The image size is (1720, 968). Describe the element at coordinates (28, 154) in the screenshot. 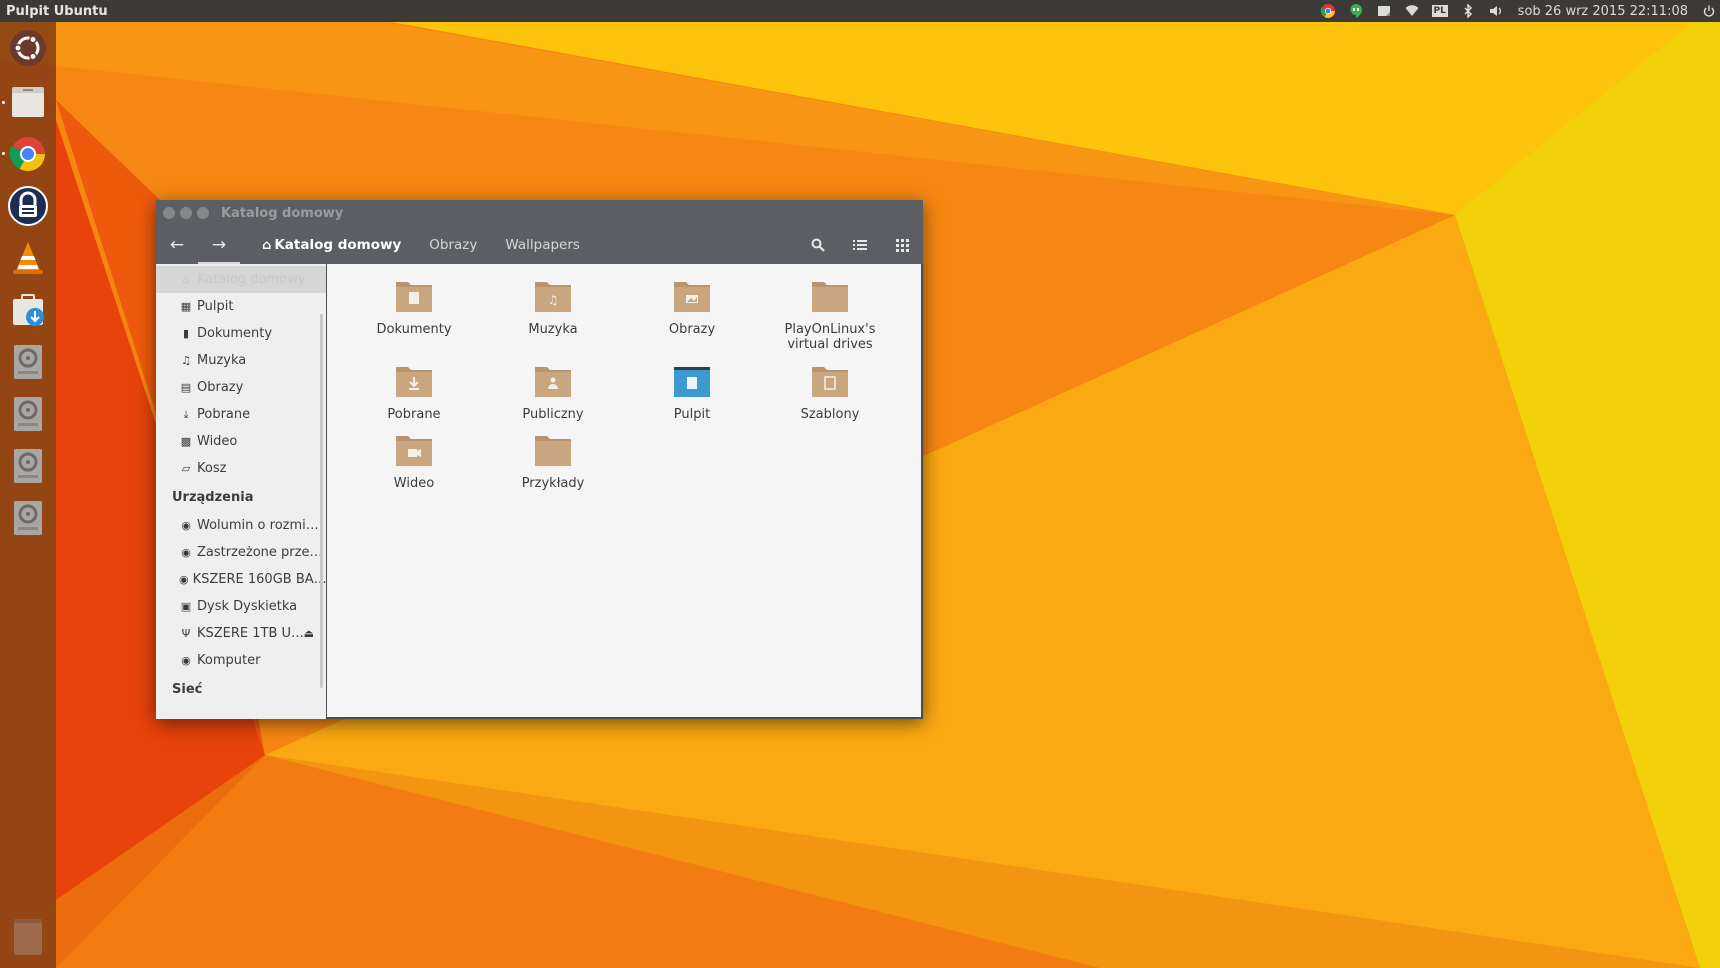

I see `chrome-icon` at that location.